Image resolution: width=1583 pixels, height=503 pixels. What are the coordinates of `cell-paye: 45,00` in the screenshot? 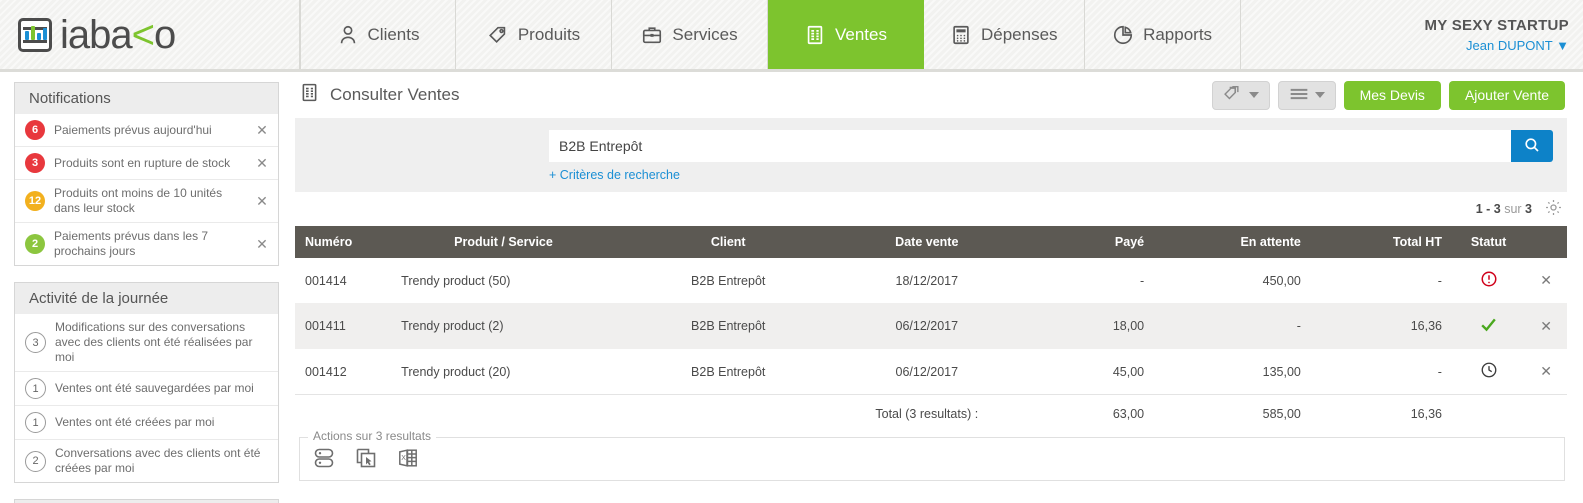 It's located at (1128, 371).